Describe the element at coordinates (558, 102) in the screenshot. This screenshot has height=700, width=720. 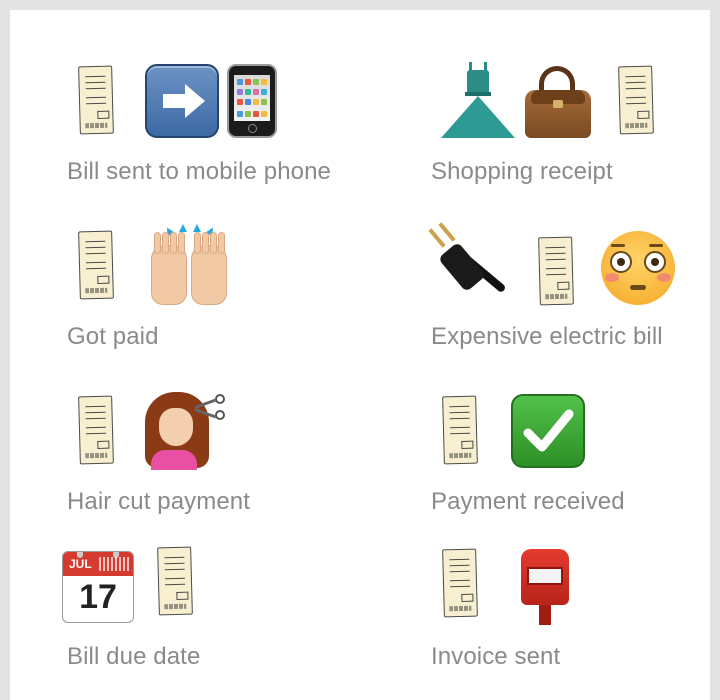
I see `handbag-icon` at that location.